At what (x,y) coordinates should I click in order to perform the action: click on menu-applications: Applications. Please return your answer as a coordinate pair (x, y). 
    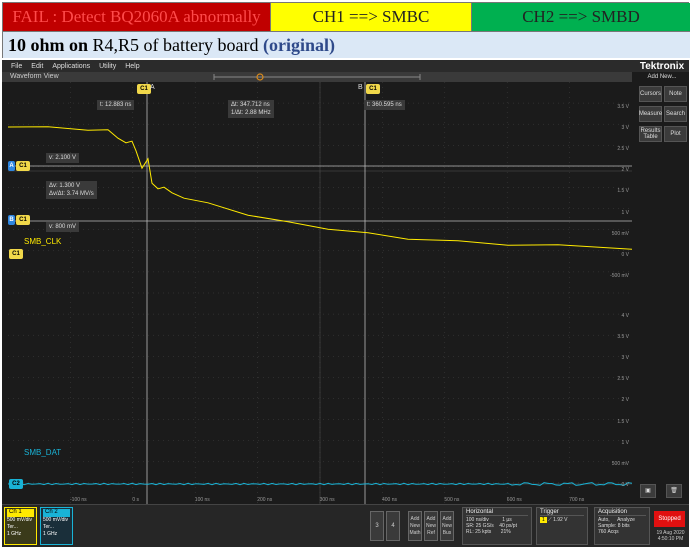
    Looking at the image, I should click on (71, 66).